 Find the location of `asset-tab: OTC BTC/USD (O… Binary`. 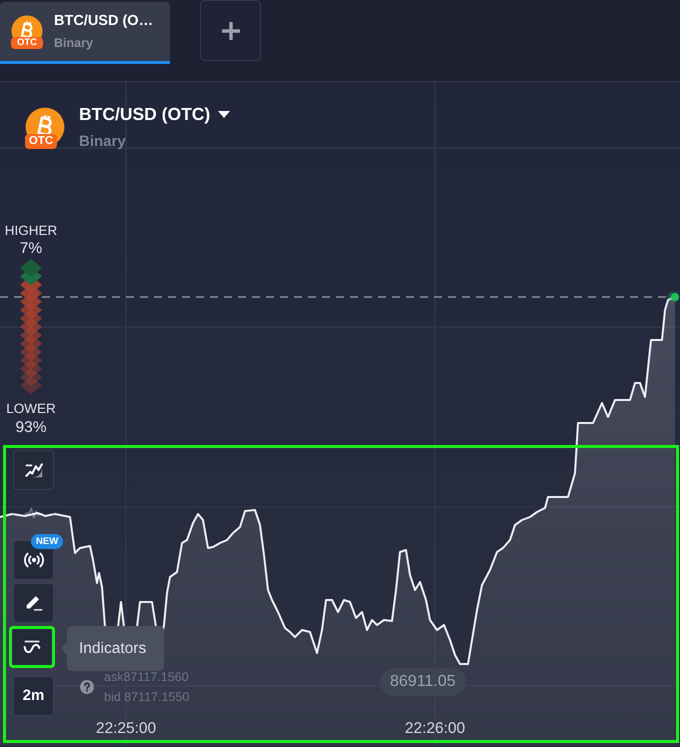

asset-tab: OTC BTC/USD (O… Binary is located at coordinates (85, 33).